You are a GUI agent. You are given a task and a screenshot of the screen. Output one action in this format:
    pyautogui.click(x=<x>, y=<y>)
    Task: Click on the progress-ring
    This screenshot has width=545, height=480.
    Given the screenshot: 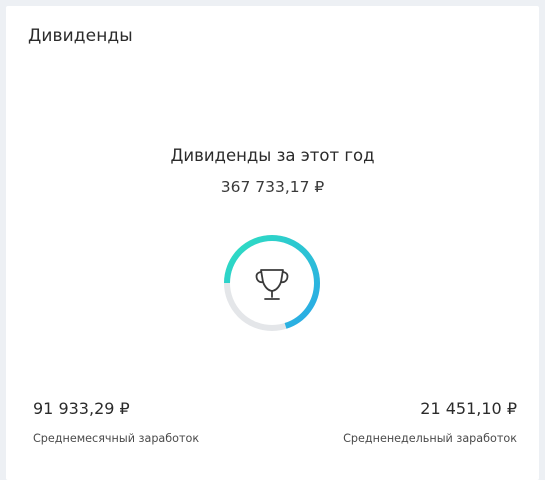 What is the action you would take?
    pyautogui.click(x=272, y=283)
    